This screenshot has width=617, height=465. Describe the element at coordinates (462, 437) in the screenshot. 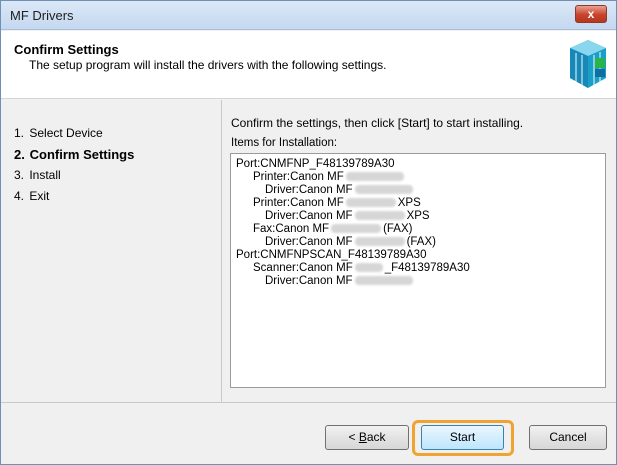

I see `start-button: Start` at that location.